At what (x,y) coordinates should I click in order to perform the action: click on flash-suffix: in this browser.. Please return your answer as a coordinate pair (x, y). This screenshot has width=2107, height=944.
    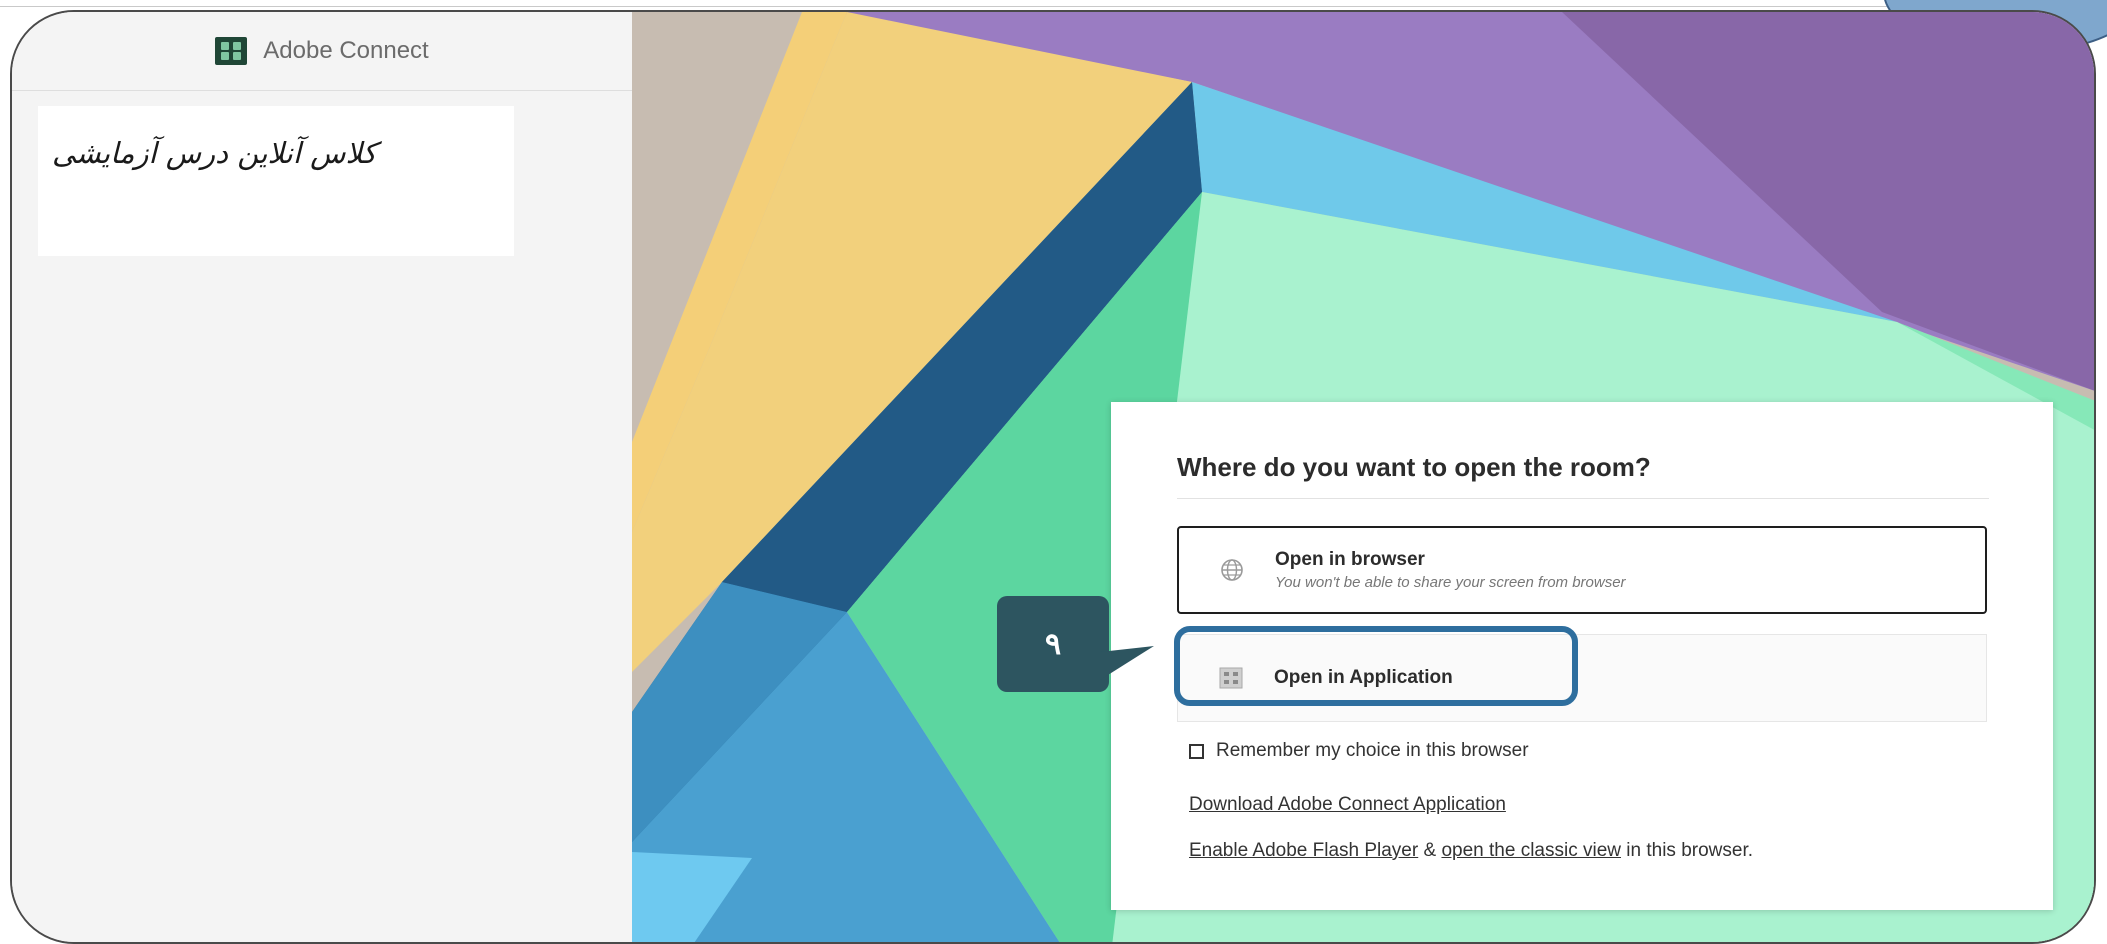
    Looking at the image, I should click on (1687, 850).